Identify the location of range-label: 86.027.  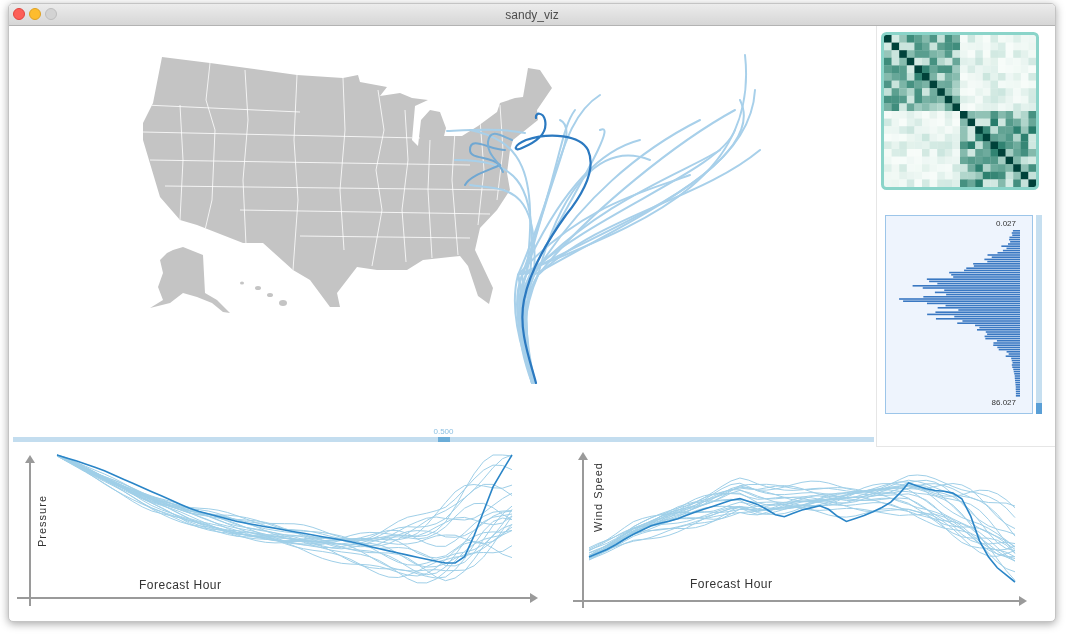
(1004, 402).